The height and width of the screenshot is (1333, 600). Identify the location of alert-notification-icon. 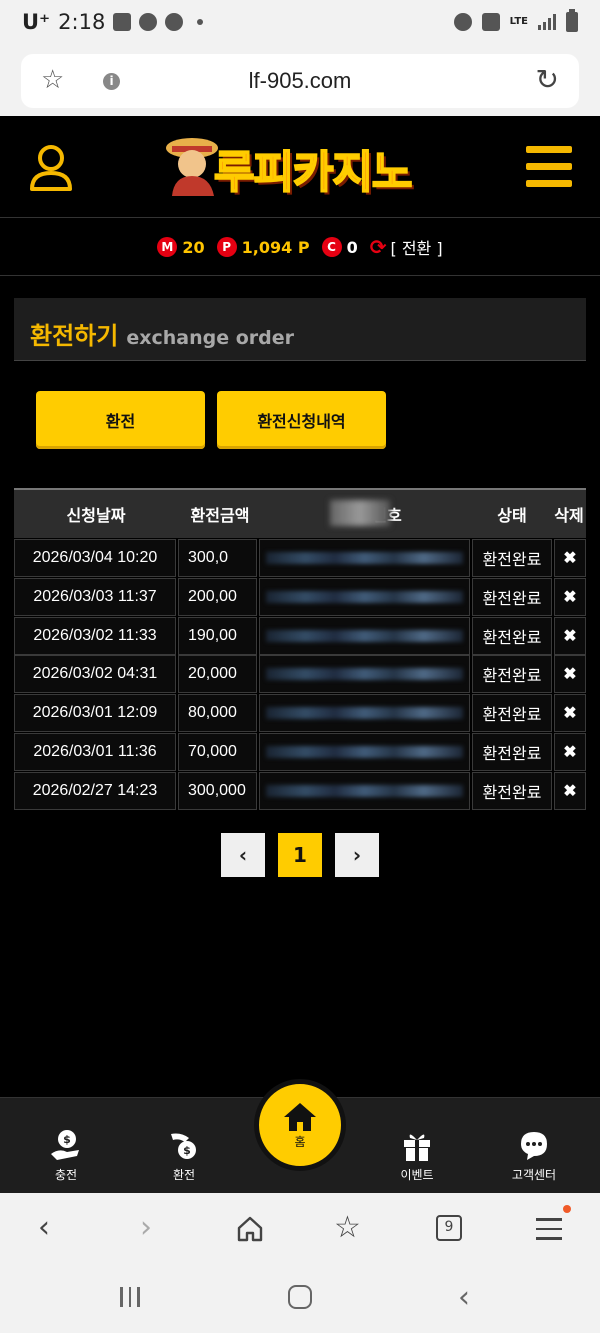
(148, 22).